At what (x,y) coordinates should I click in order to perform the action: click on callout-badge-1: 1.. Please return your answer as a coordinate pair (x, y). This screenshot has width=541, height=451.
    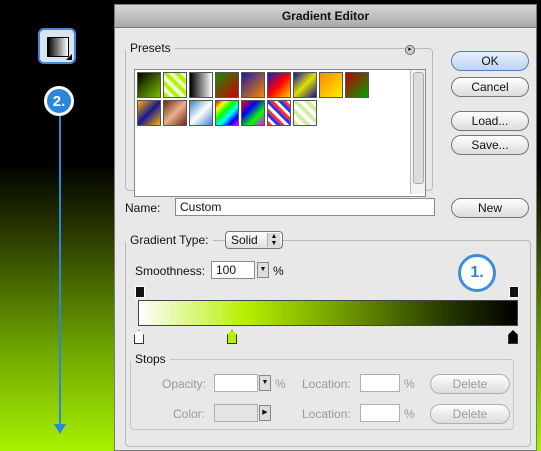
    Looking at the image, I should click on (477, 273).